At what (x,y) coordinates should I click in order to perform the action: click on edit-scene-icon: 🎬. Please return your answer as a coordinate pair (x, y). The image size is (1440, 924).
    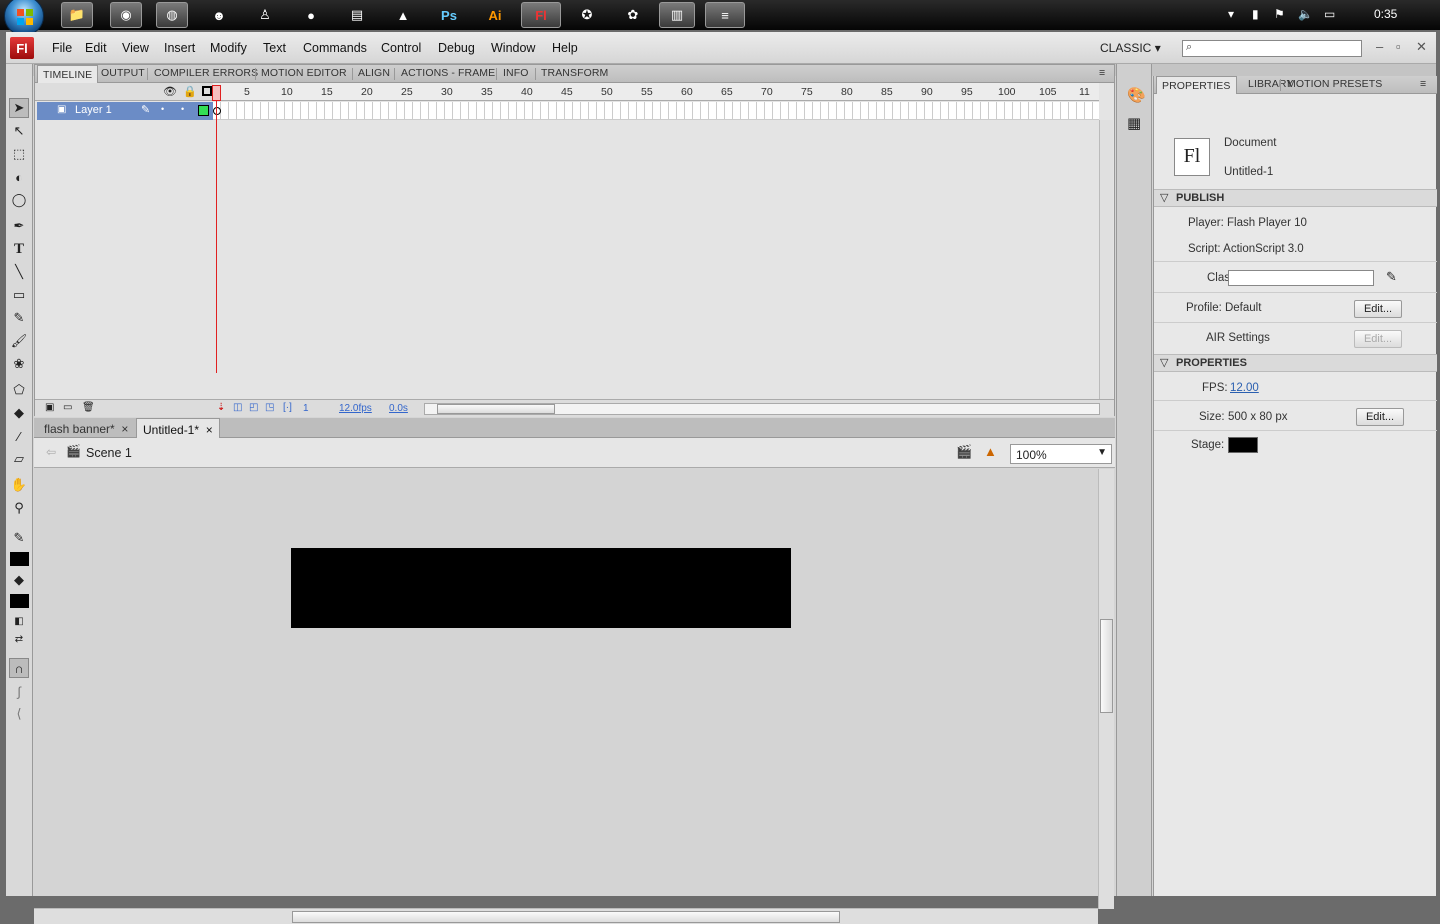
    Looking at the image, I should click on (964, 452).